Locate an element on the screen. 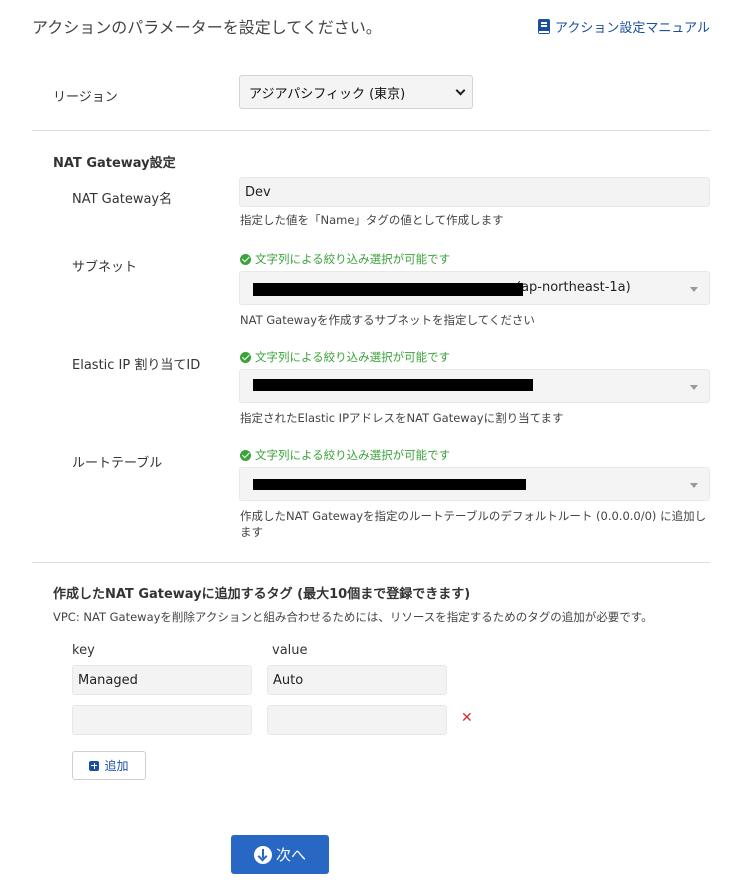 The width and height of the screenshot is (730, 884). chevron-down-icon is located at coordinates (460, 90).